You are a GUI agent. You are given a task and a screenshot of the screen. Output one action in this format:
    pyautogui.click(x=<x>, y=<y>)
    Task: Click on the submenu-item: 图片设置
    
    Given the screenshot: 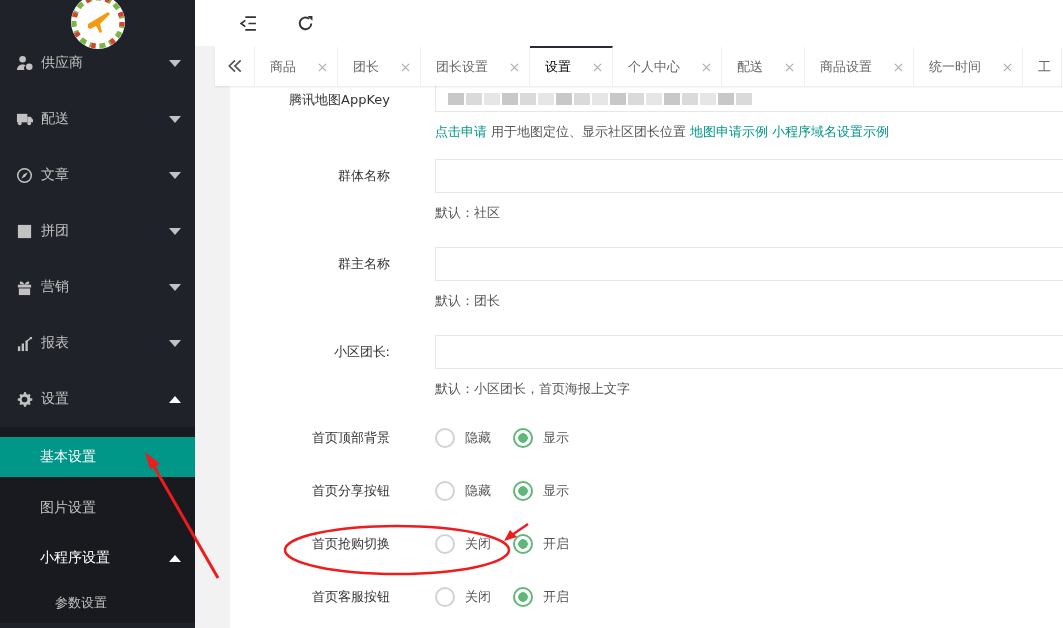 What is the action you would take?
    pyautogui.click(x=97, y=508)
    